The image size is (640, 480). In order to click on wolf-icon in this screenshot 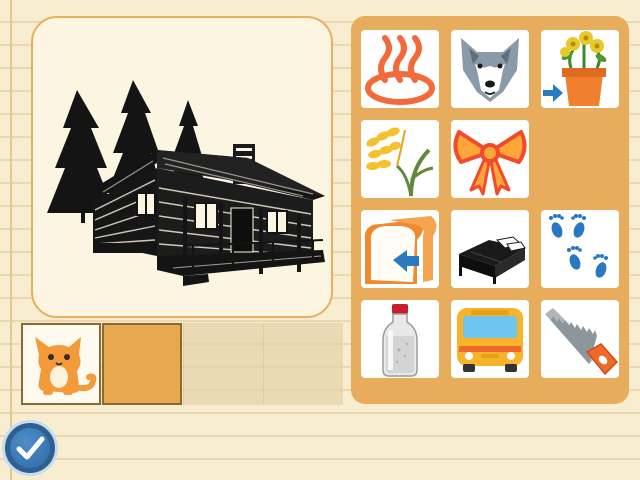, I will do `click(490, 70)`.